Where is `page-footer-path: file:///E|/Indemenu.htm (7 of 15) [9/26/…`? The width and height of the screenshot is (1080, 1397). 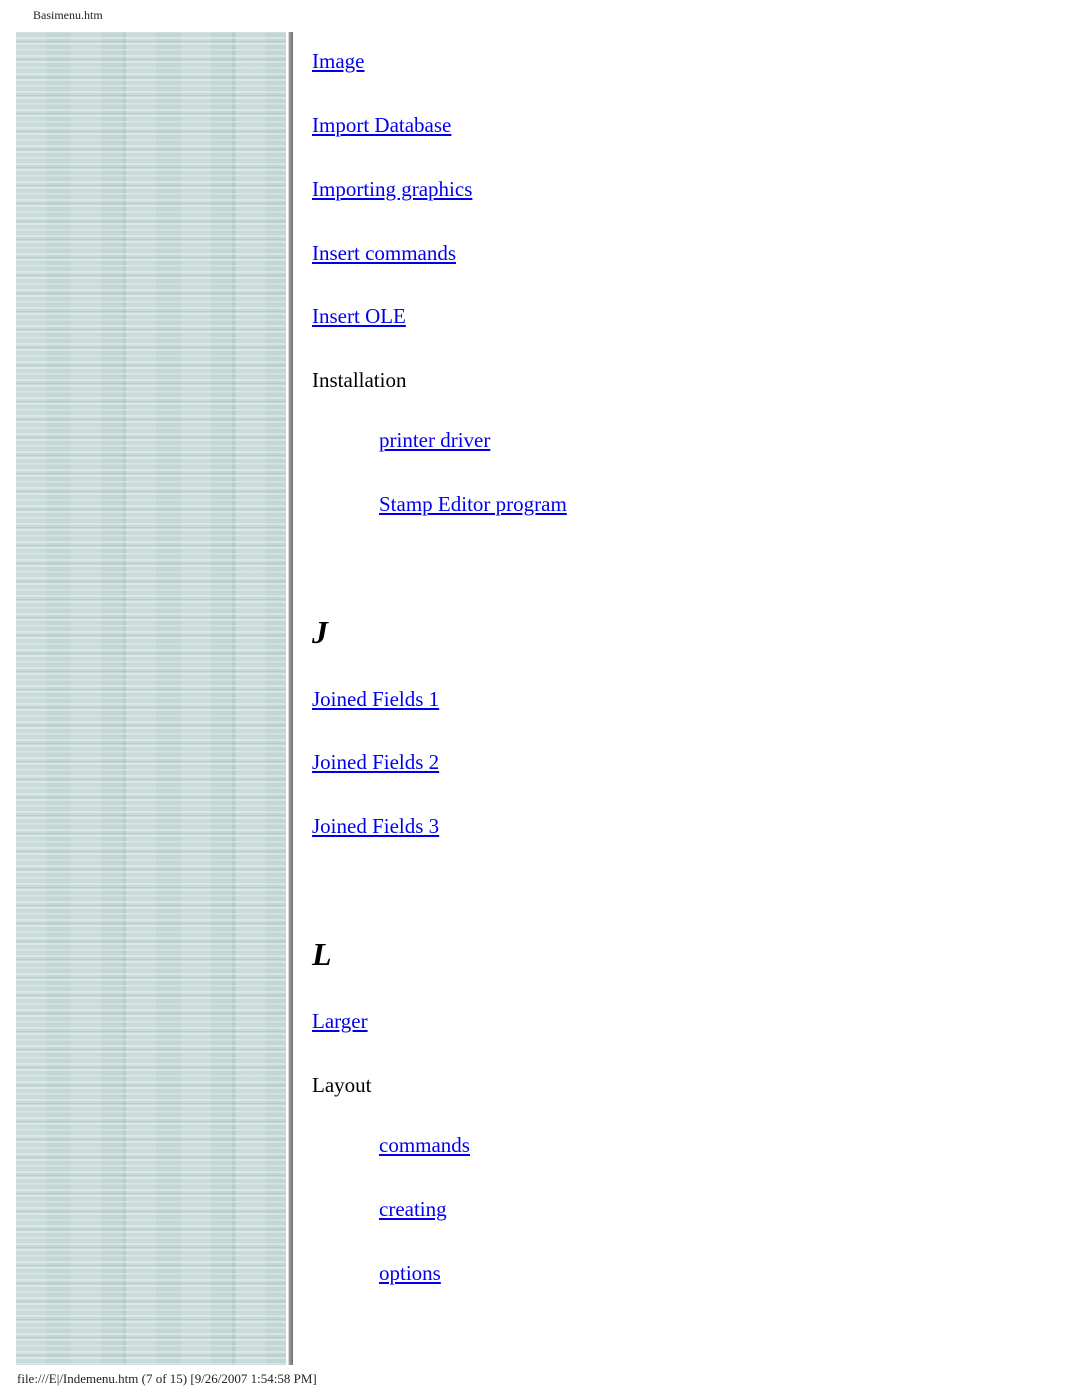
page-footer-path: file:///E|/Indemenu.htm (7 of 15) [9/26/… is located at coordinates (167, 1378).